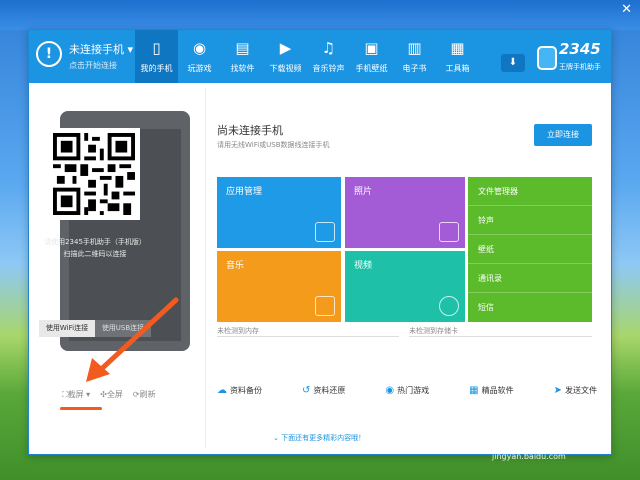 The image size is (640, 480). What do you see at coordinates (530, 278) in the screenshot?
I see `list-item-contacts: 通讯录` at bounding box center [530, 278].